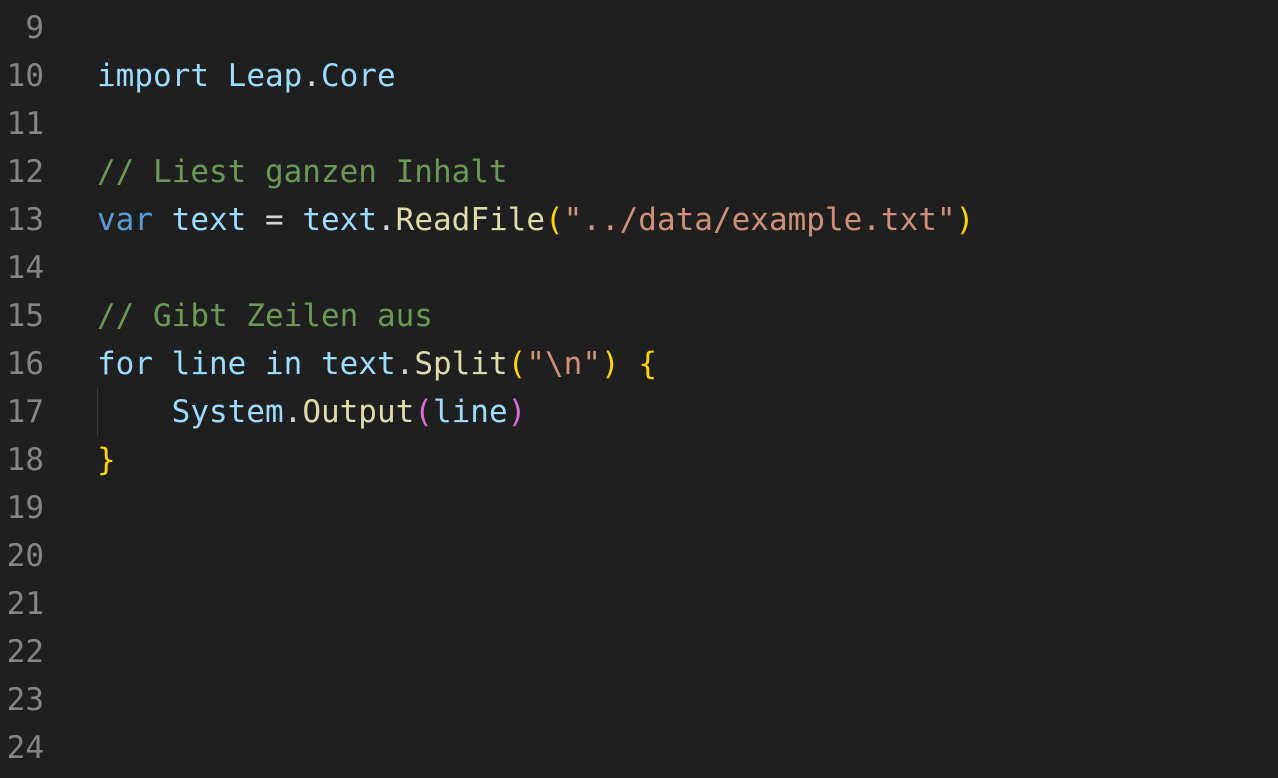 This screenshot has height=778, width=1278. Describe the element at coordinates (358, 412) in the screenshot. I see `function-name: Output` at that location.